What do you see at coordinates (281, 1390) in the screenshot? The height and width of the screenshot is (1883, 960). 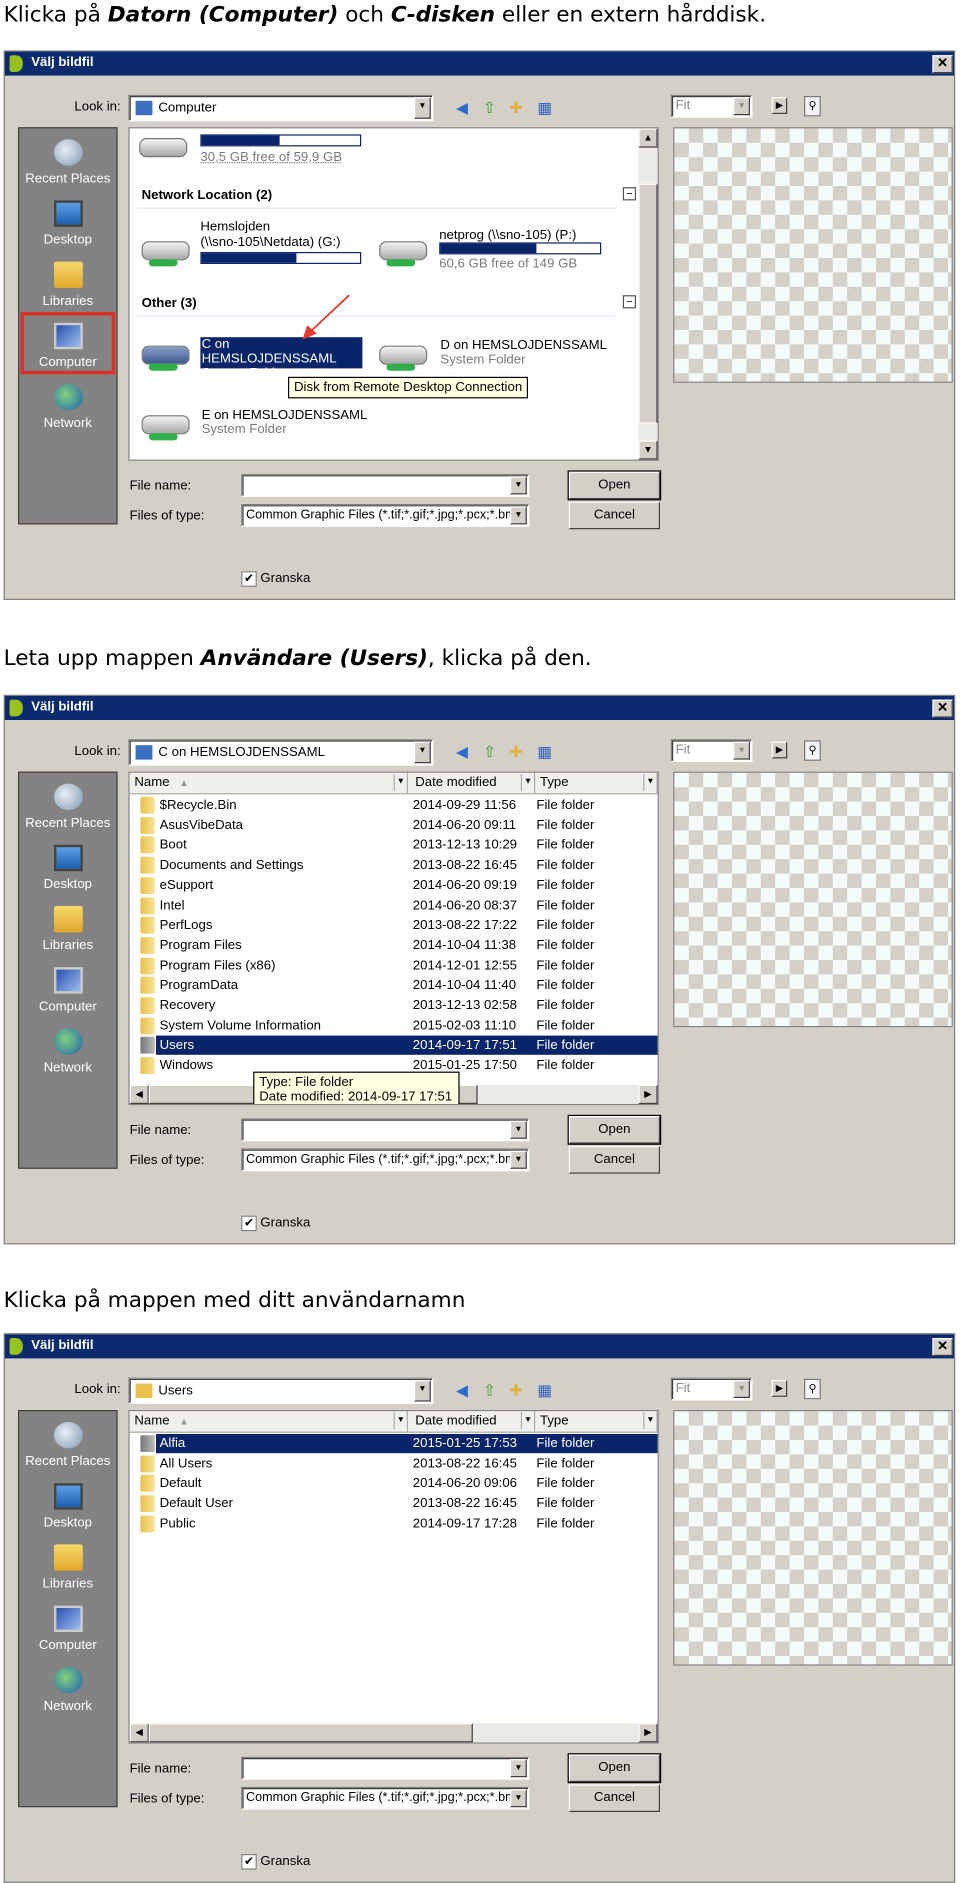 I see `look-in-combo: Users ▼` at bounding box center [281, 1390].